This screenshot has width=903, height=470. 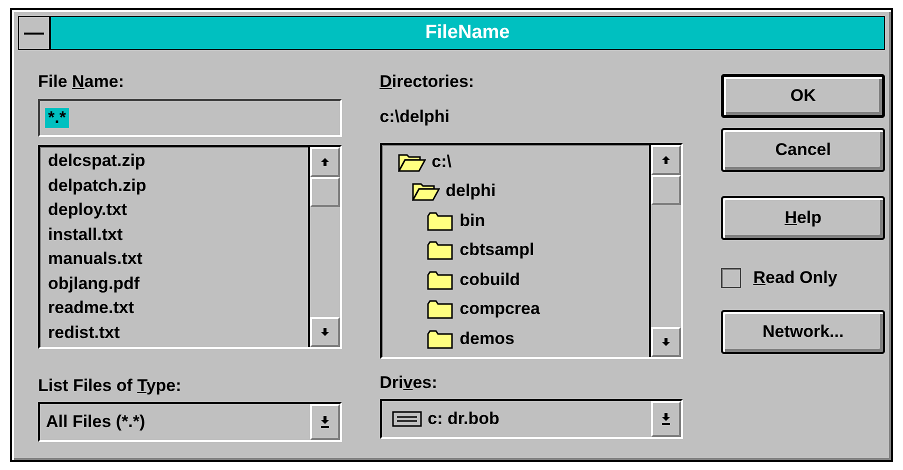 What do you see at coordinates (490, 280) in the screenshot?
I see `directory-item: cobuild` at bounding box center [490, 280].